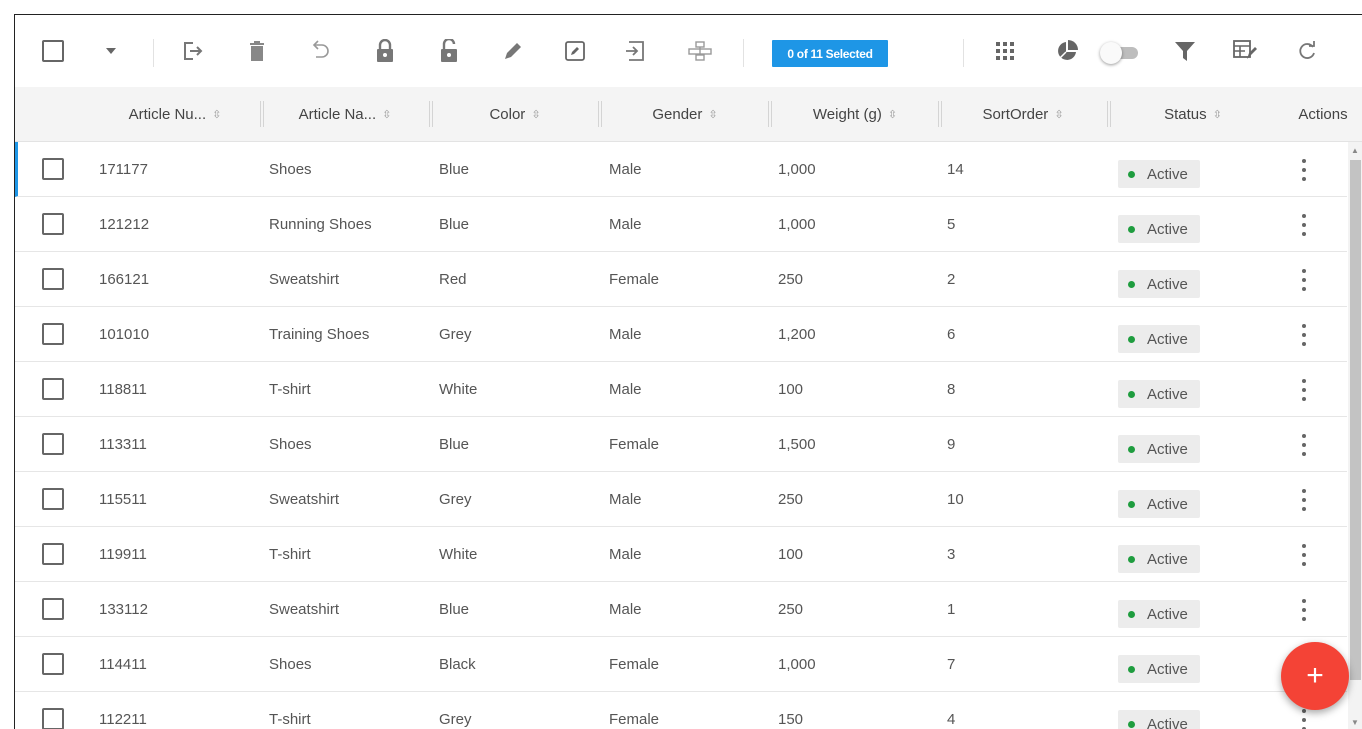 The width and height of the screenshot is (1362, 729). What do you see at coordinates (153, 53) in the screenshot?
I see `toolbar-divider` at bounding box center [153, 53].